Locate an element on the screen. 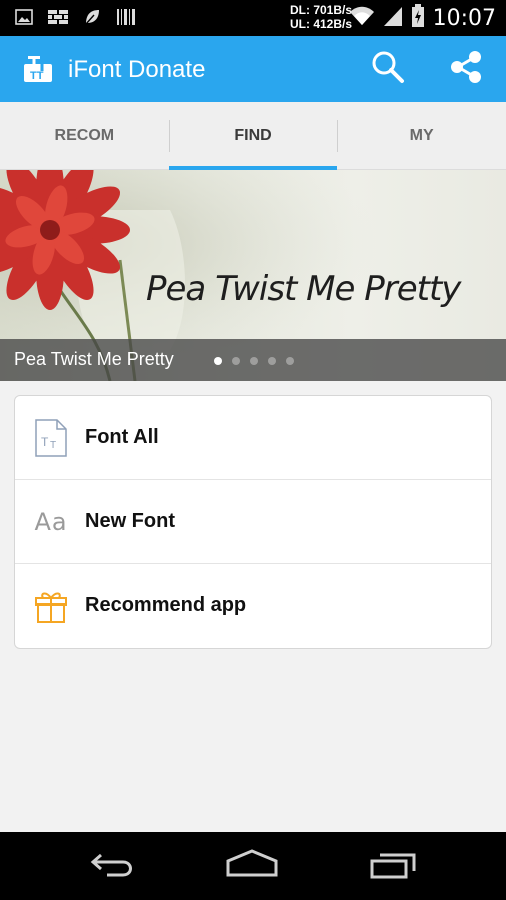 Image resolution: width=506 pixels, height=900 pixels. gallery-icon is located at coordinates (24, 17).